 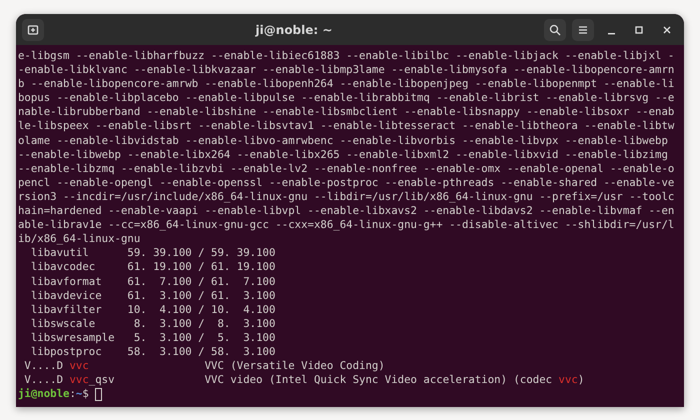 I want to click on terminal-line: V....D vvc_qsv VVC video (Intel Quick Sync Video acceleration) (codec vvc), so click(x=303, y=380).